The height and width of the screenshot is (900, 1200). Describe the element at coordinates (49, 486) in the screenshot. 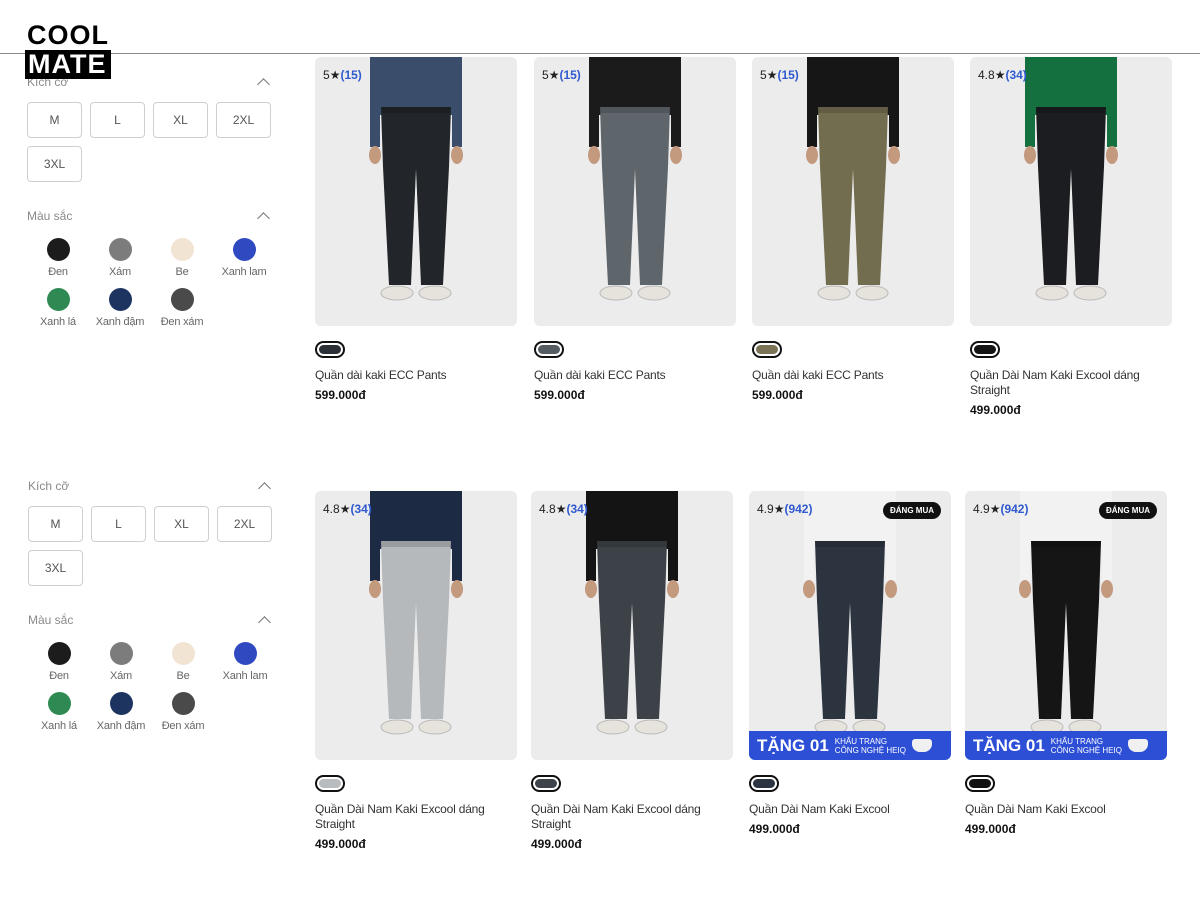

I see `size-filter-title: Kích cỡ` at that location.